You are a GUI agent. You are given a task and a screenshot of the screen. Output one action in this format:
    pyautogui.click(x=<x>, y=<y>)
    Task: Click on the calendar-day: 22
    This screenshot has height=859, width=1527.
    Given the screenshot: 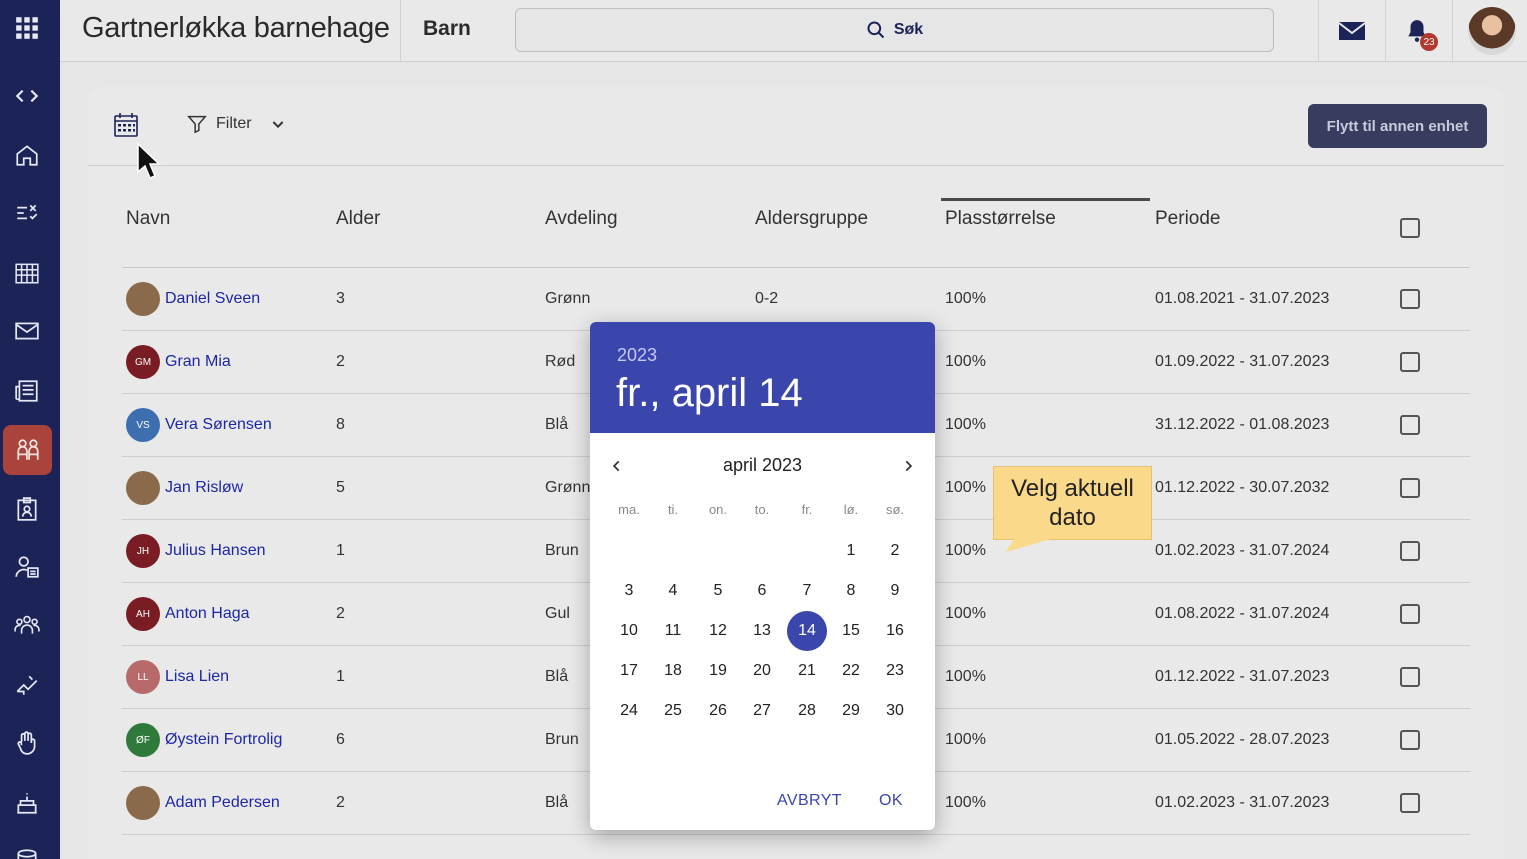 What is the action you would take?
    pyautogui.click(x=851, y=671)
    